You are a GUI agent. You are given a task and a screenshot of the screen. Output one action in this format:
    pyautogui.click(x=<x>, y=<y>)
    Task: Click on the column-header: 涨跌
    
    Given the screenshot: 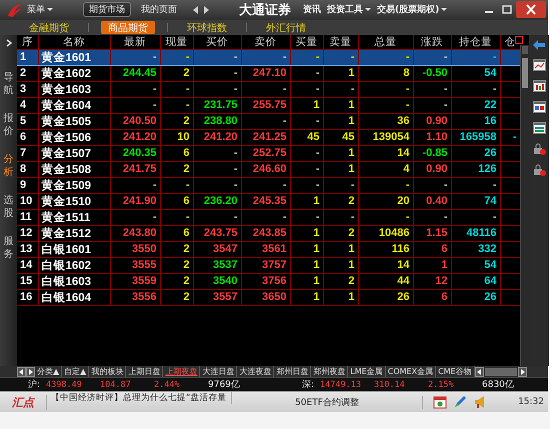 What is the action you would take?
    pyautogui.click(x=432, y=42)
    